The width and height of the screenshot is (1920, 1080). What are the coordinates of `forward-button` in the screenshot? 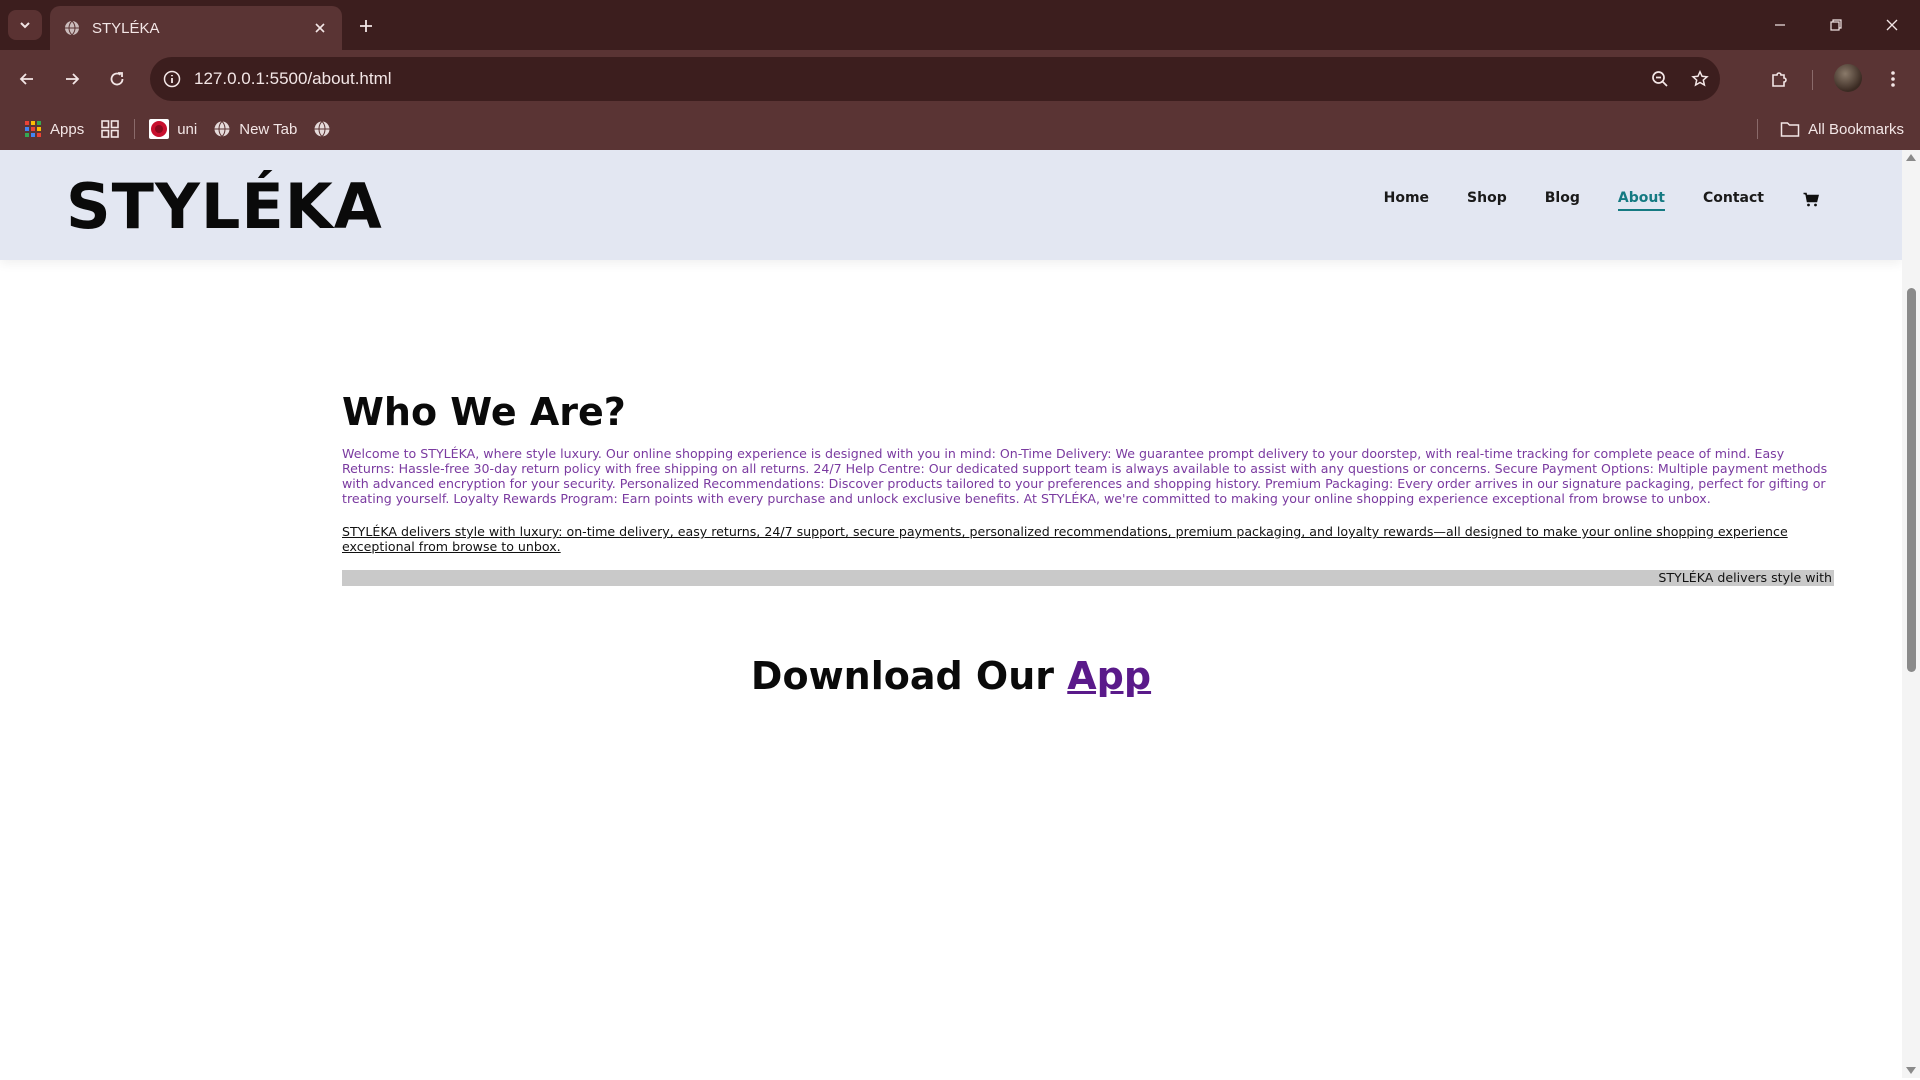 It's located at (72, 79).